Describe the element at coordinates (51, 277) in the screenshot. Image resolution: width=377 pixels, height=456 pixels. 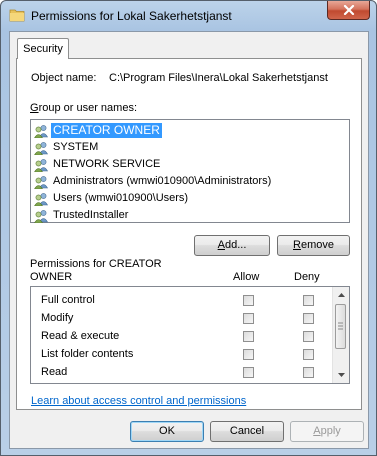
I see `permissions-for-label-line2: OWNER` at that location.